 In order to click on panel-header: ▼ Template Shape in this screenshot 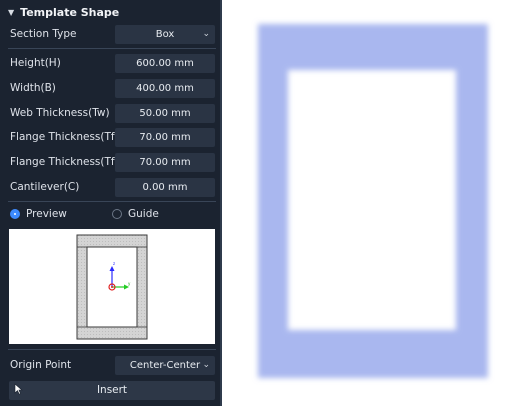, I will do `click(63, 12)`.